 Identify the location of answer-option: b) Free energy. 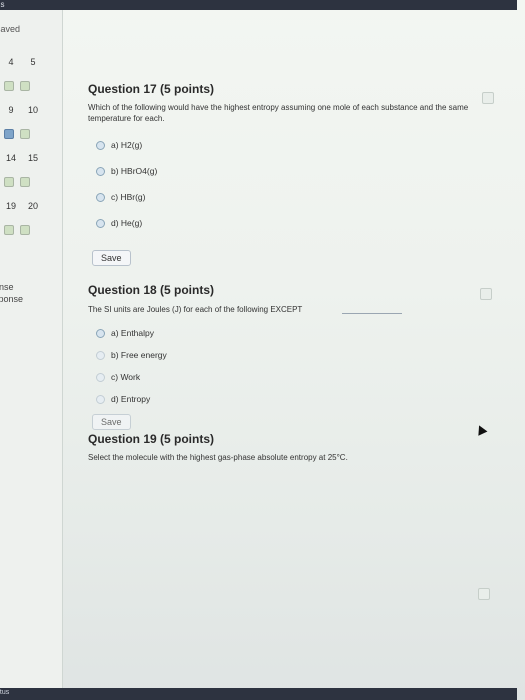
(131, 355).